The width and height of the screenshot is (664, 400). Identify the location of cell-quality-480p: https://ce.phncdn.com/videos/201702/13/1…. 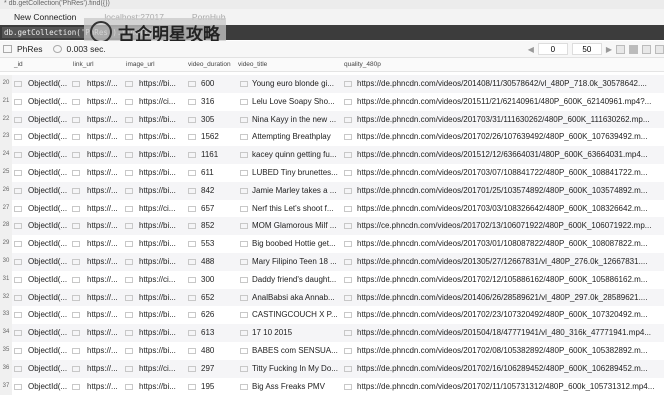
(504, 226).